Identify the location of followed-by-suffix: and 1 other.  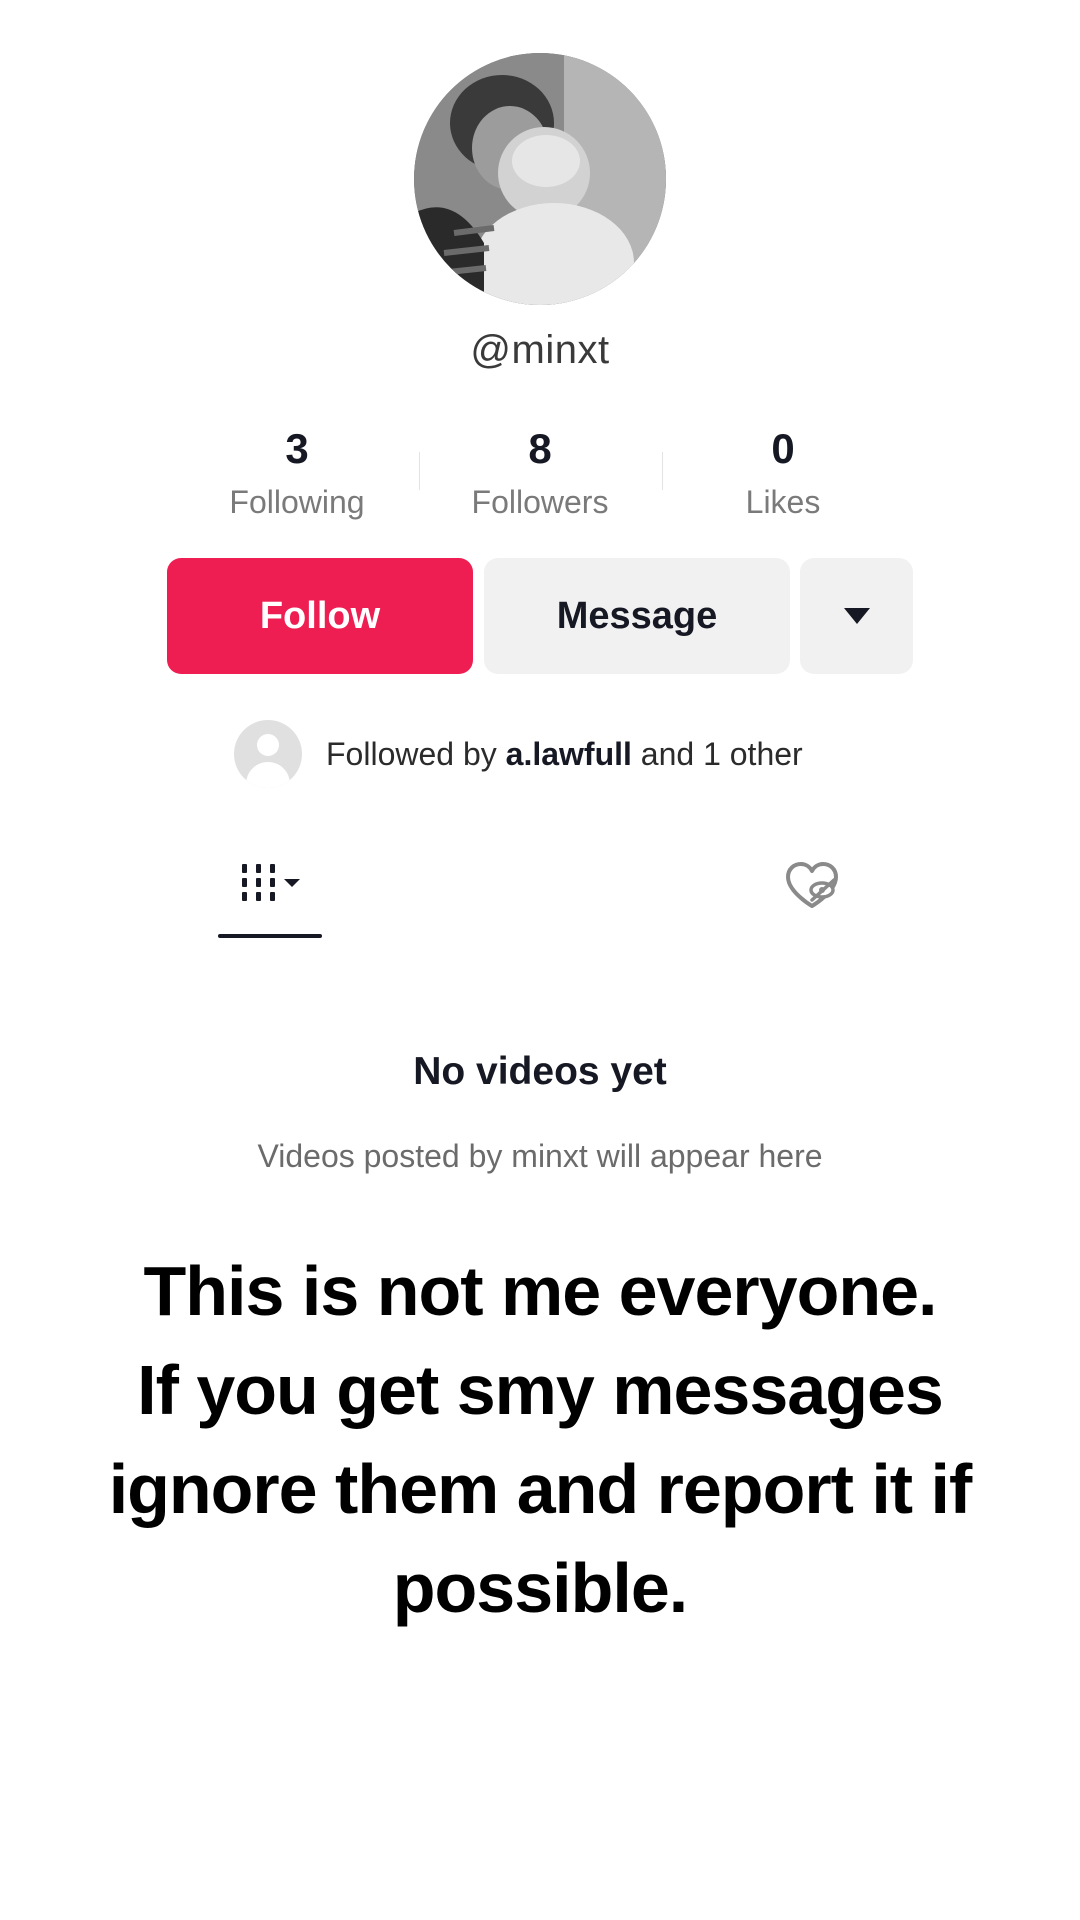
(717, 753).